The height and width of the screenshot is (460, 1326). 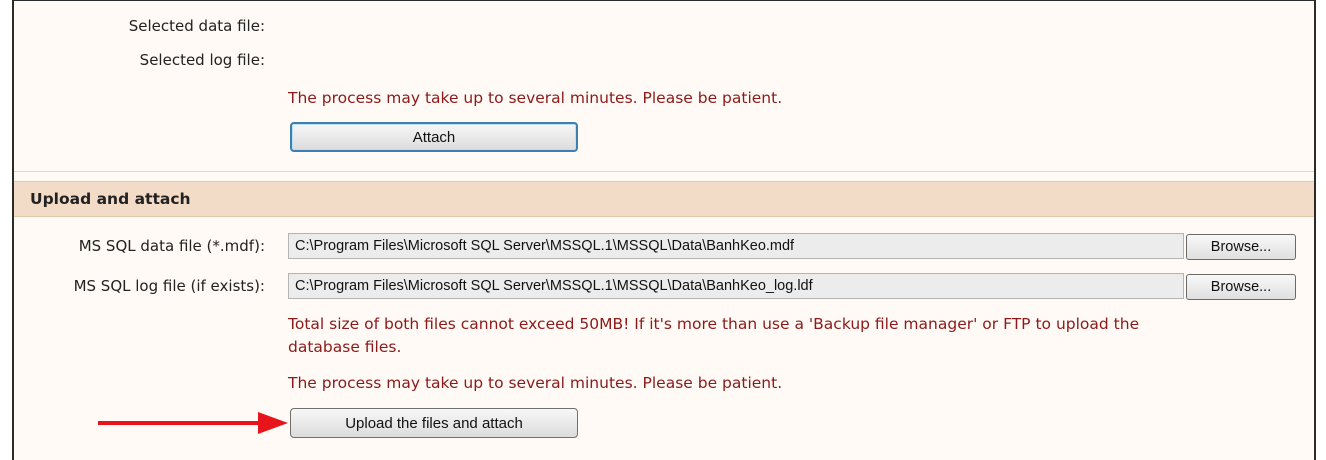 What do you see at coordinates (171, 246) in the screenshot?
I see `data-file-label: MS SQL data file (*.mdf):` at bounding box center [171, 246].